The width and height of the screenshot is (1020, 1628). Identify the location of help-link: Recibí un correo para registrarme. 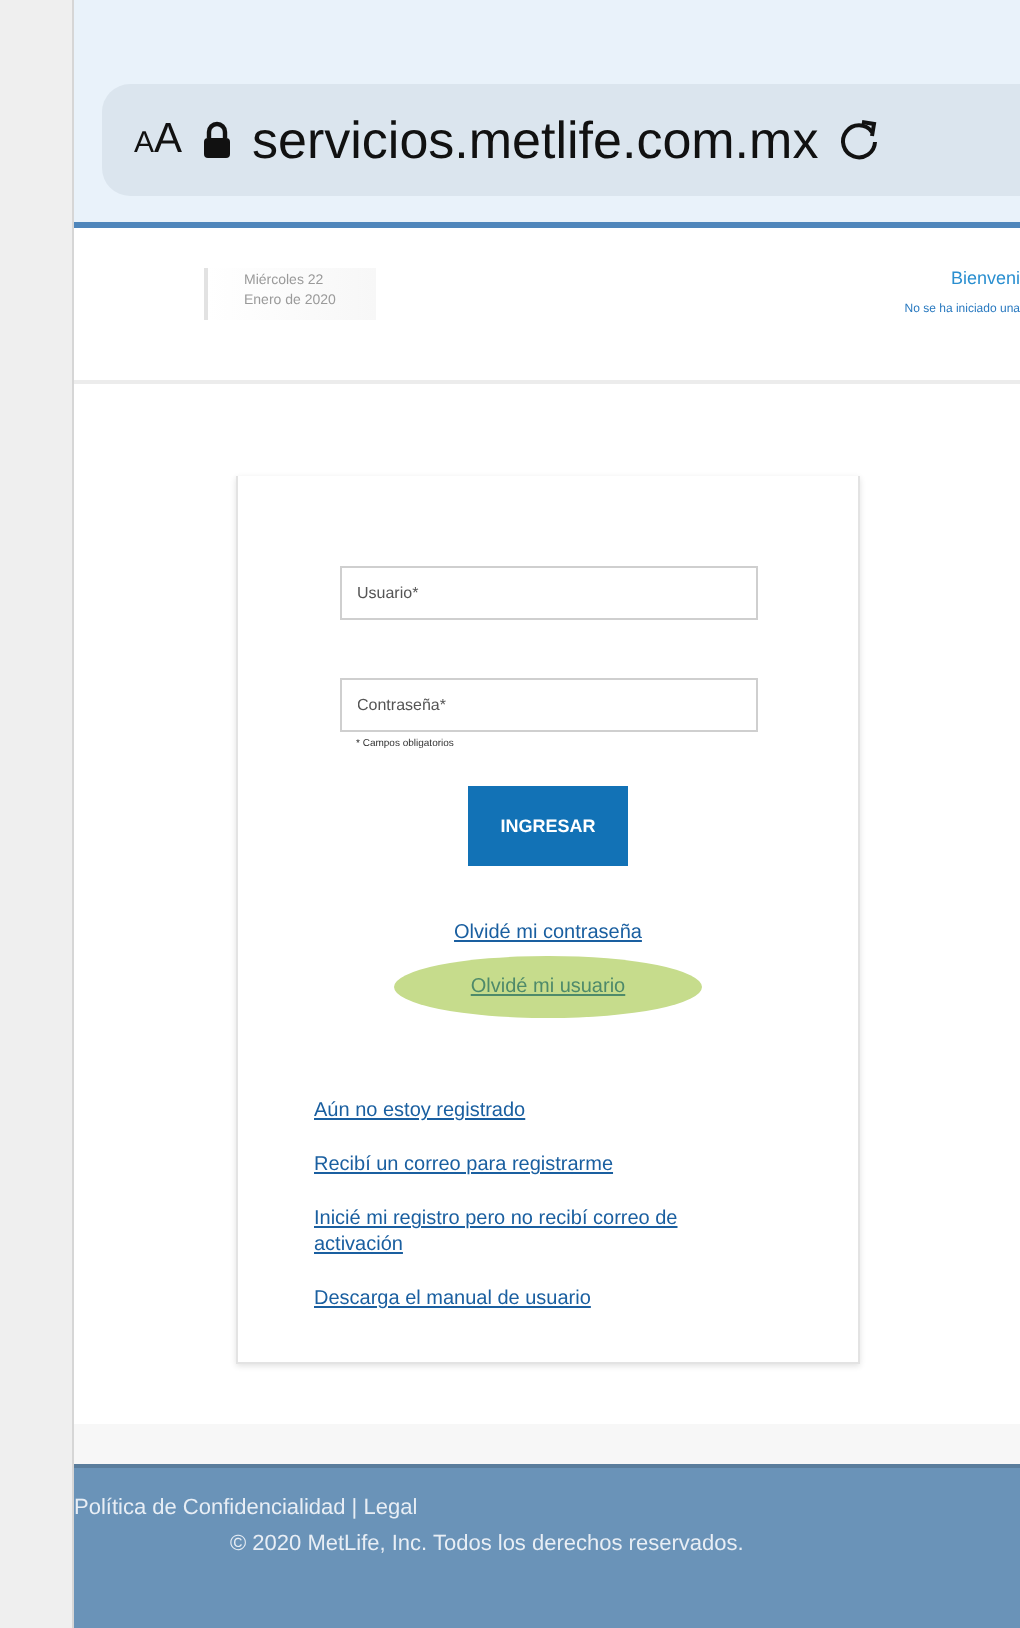
(529, 1165).